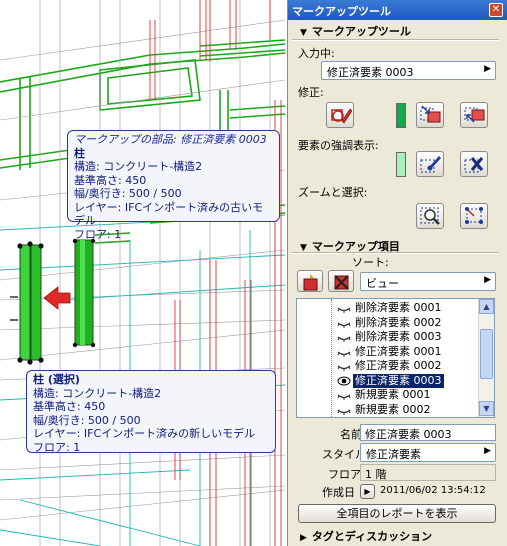  What do you see at coordinates (486, 354) in the screenshot?
I see `scroll-thumb` at bounding box center [486, 354].